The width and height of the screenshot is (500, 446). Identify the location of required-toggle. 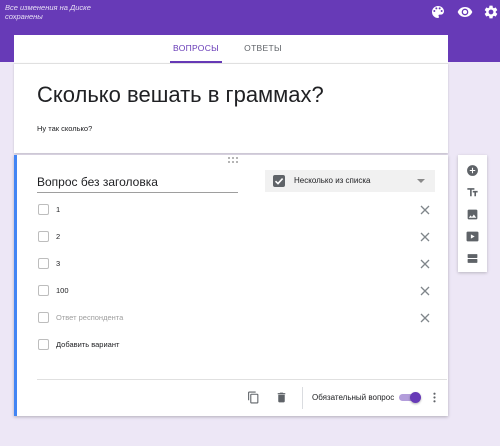
(410, 397).